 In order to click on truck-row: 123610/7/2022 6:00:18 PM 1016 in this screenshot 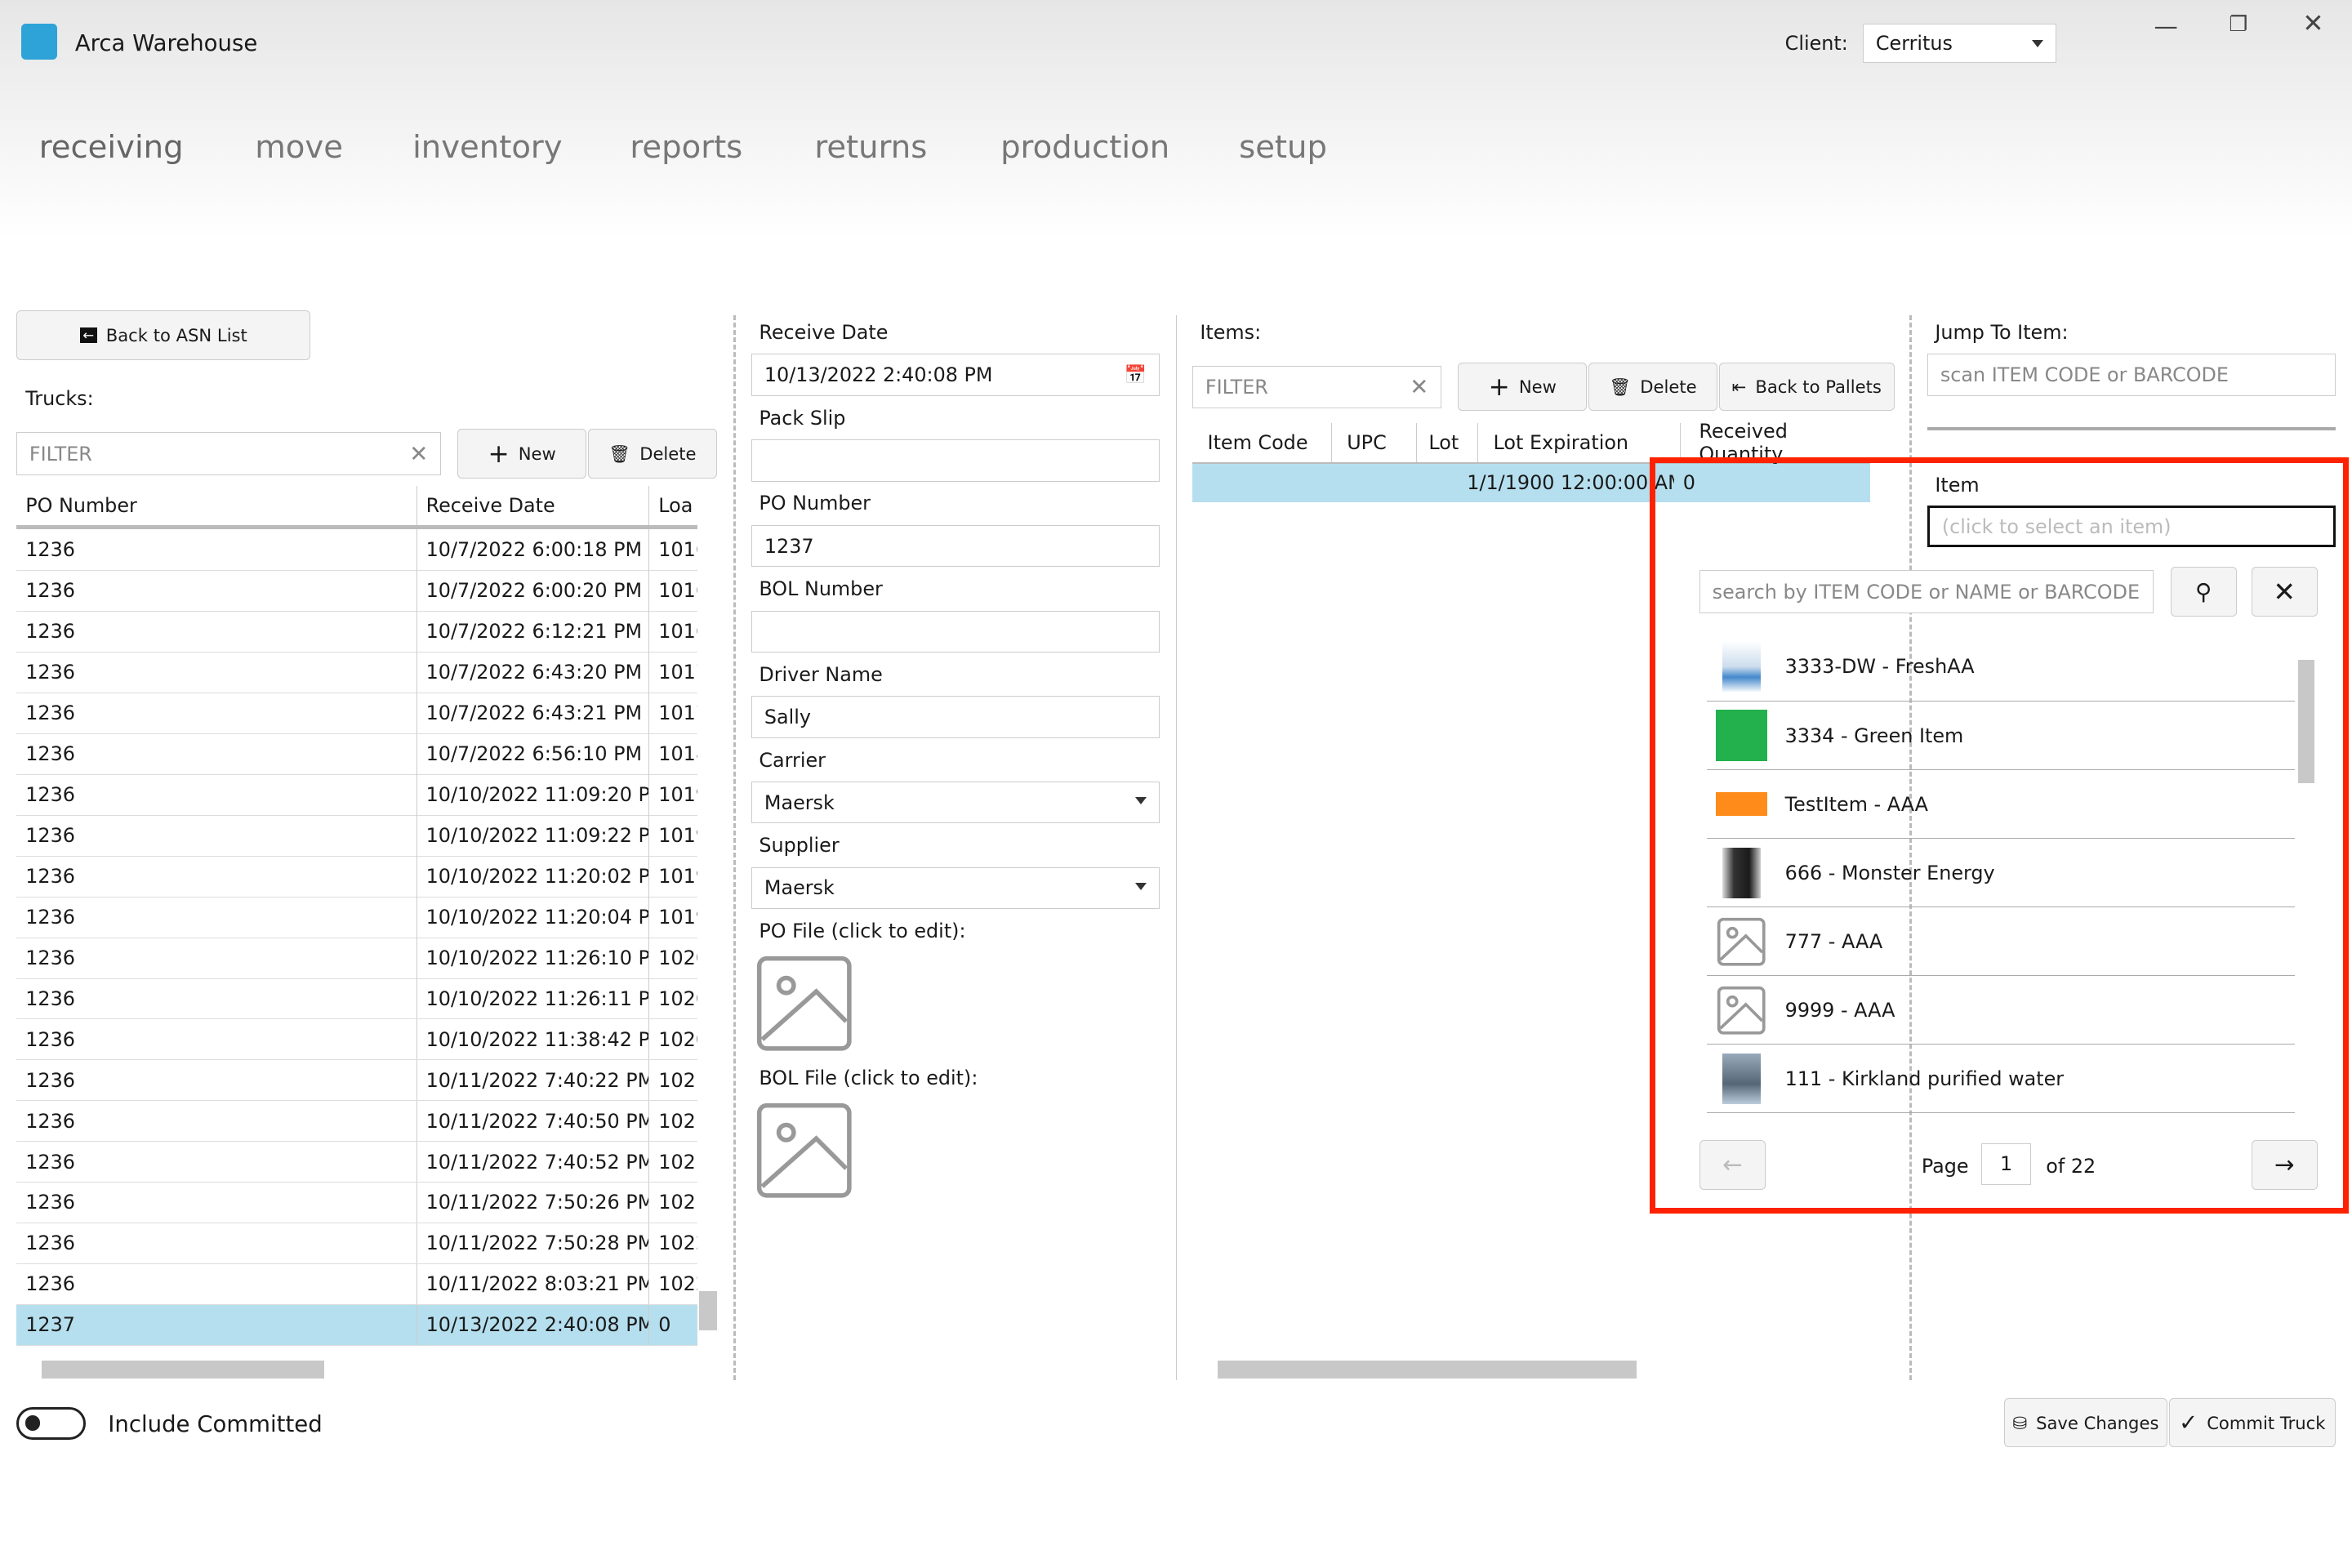, I will do `click(357, 550)`.